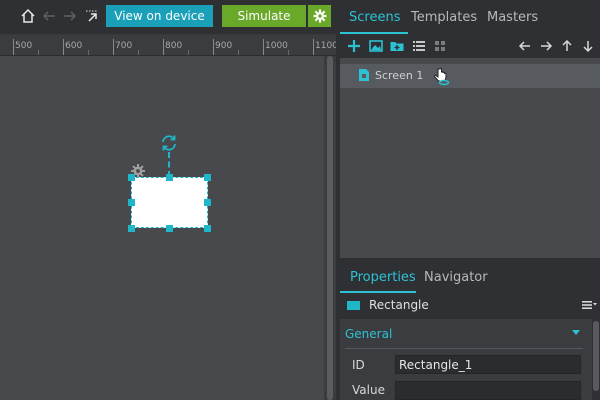 The width and height of the screenshot is (600, 400). What do you see at coordinates (169, 143) in the screenshot?
I see `rotate-icon` at bounding box center [169, 143].